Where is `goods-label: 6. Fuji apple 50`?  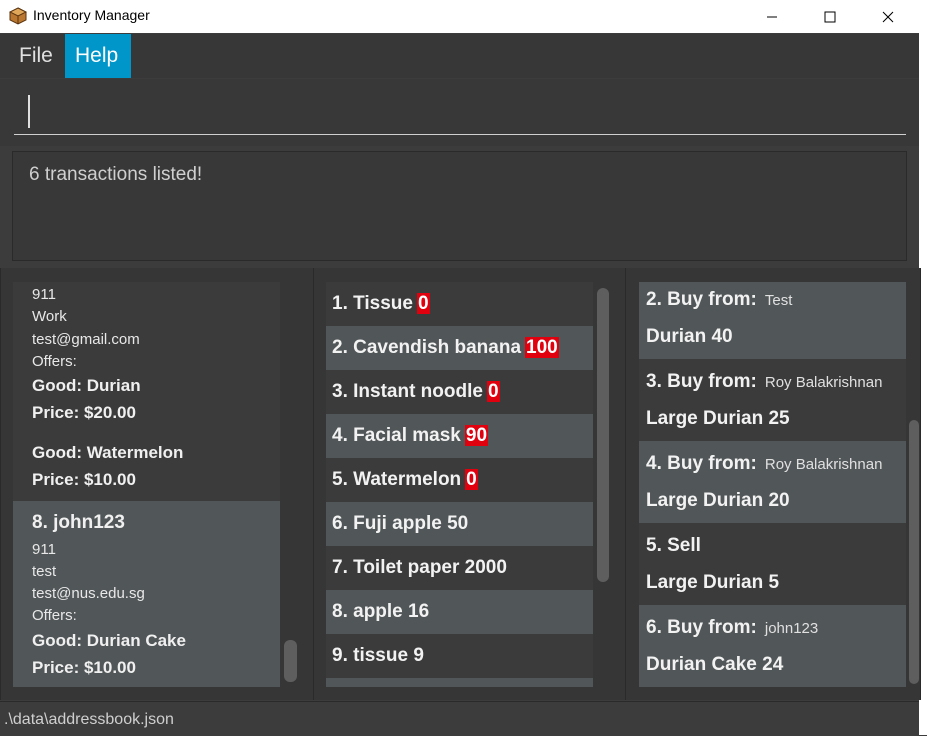
goods-label: 6. Fuji apple 50 is located at coordinates (400, 523).